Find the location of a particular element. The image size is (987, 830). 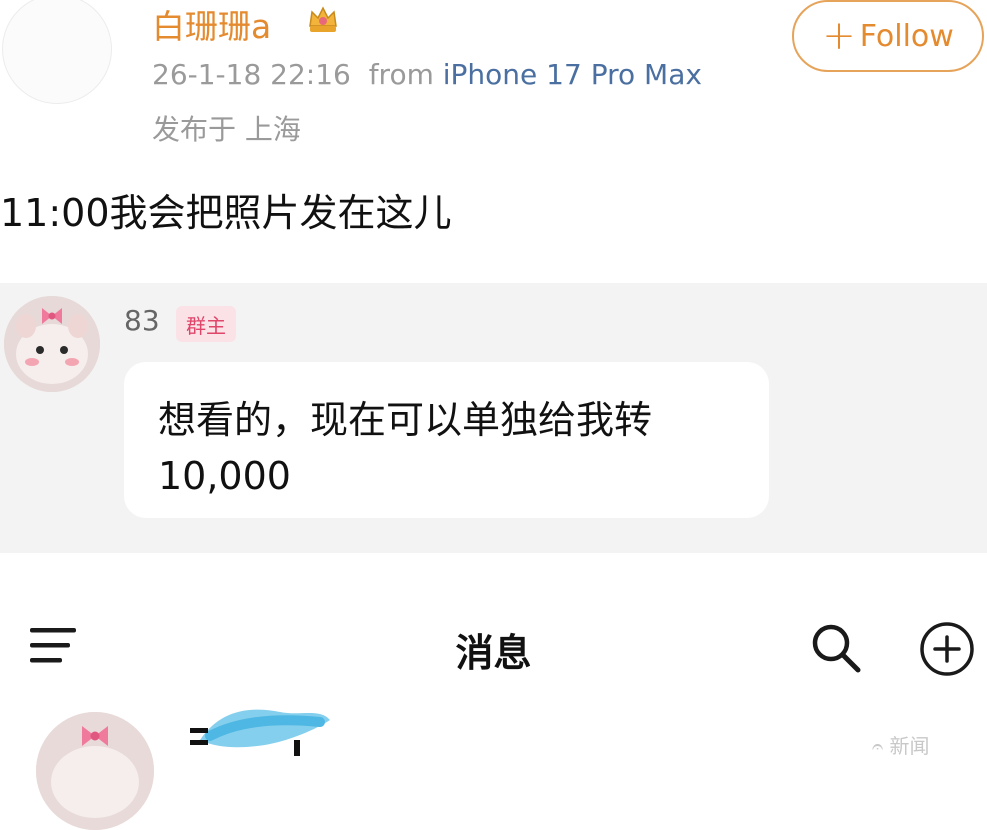

message-bubble: 想看的，现在可以单独给我转 10,000 is located at coordinates (446, 440).